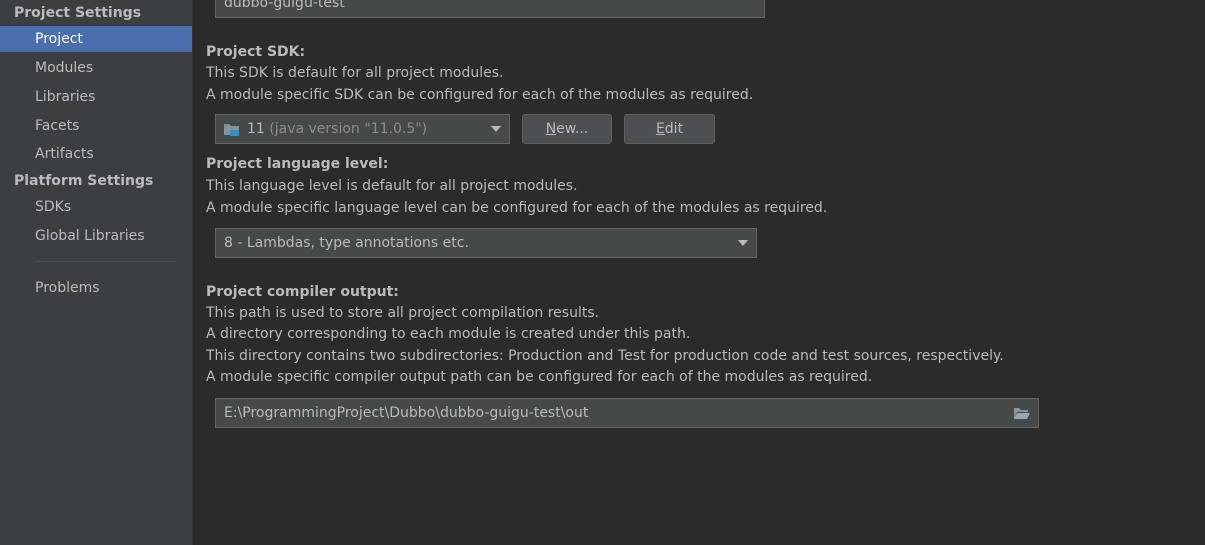  Describe the element at coordinates (346, 243) in the screenshot. I see `language-level-value: 8 - Lambdas, type annotations etc.` at that location.